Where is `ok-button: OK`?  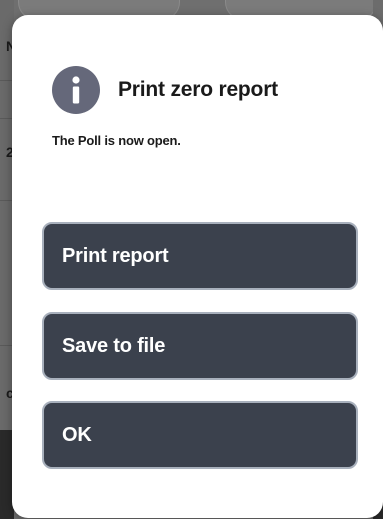
ok-button: OK is located at coordinates (200, 435).